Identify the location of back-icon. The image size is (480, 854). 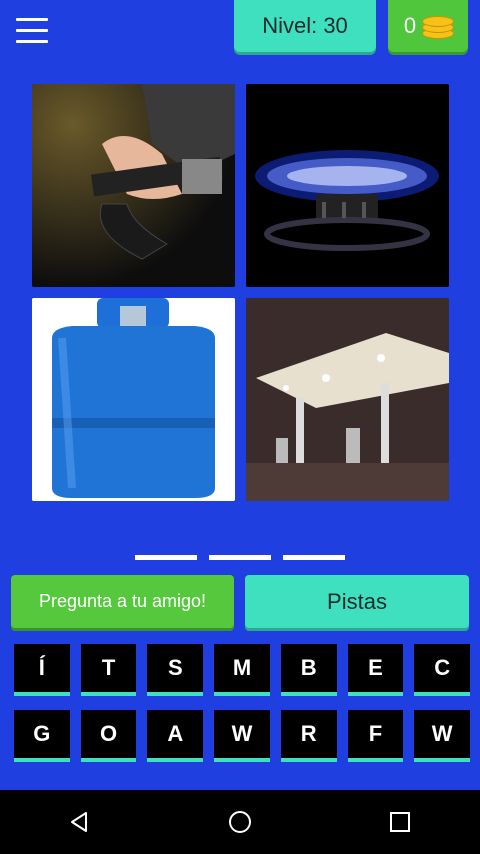
(80, 822).